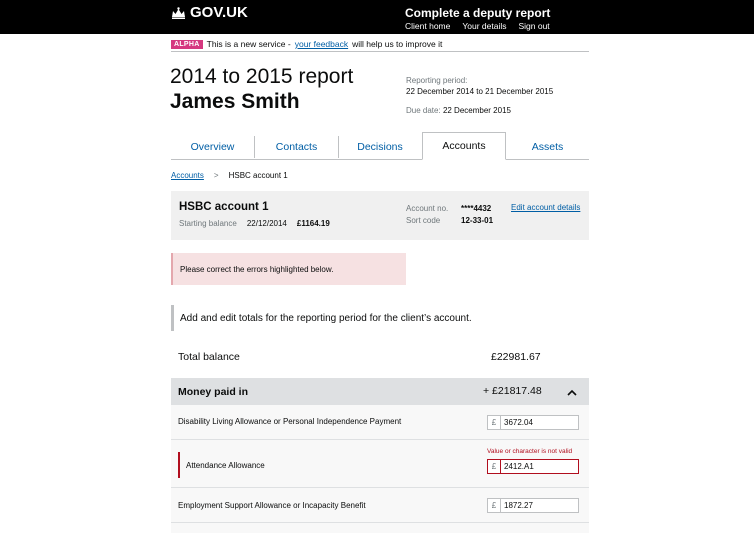 The height and width of the screenshot is (533, 754). I want to click on tab-contacts: Contacts, so click(297, 147).